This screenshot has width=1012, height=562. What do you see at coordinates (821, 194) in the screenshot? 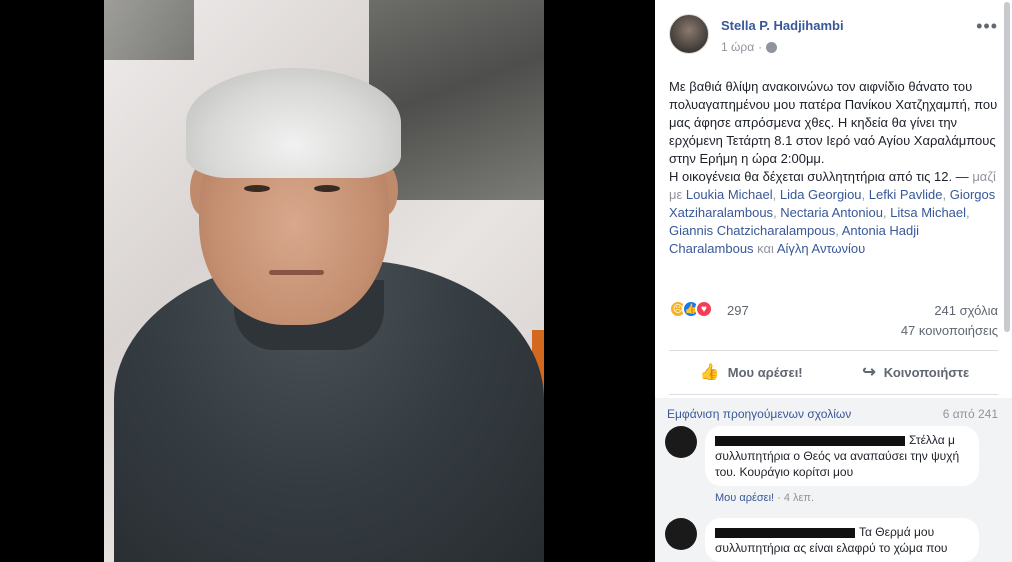
I see `tagged-person-2: Lida Georgiou` at bounding box center [821, 194].